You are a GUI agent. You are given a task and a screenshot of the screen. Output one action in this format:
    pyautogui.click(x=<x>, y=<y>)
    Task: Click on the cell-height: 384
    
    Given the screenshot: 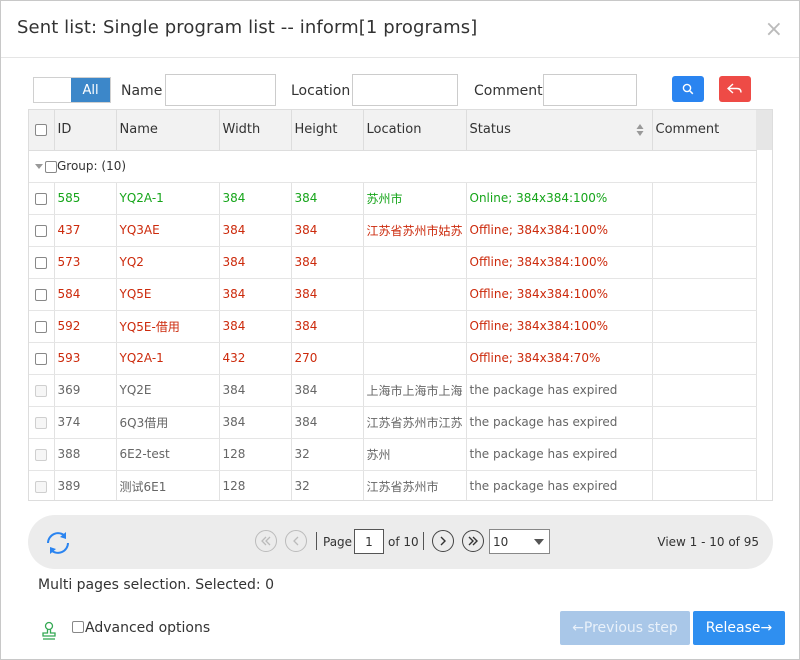 What is the action you would take?
    pyautogui.click(x=327, y=262)
    